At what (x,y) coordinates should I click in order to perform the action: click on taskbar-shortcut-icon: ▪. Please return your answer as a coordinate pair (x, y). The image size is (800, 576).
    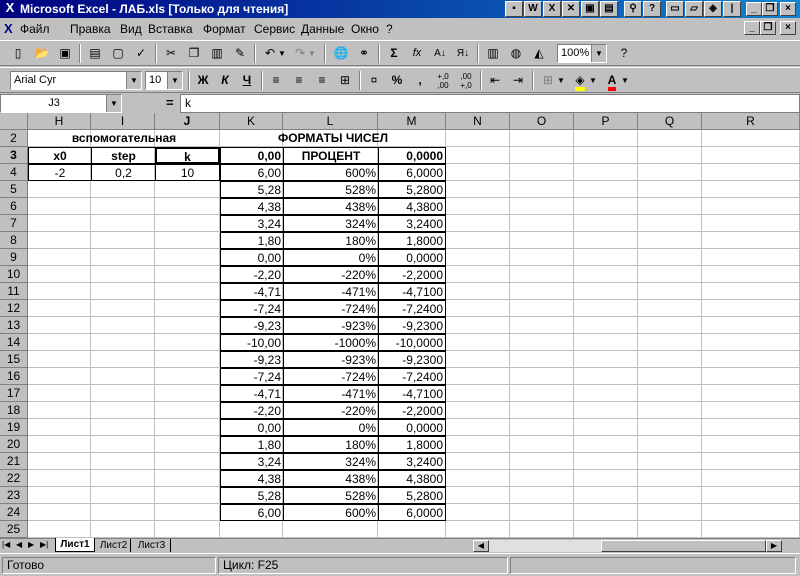
    Looking at the image, I should click on (514, 9).